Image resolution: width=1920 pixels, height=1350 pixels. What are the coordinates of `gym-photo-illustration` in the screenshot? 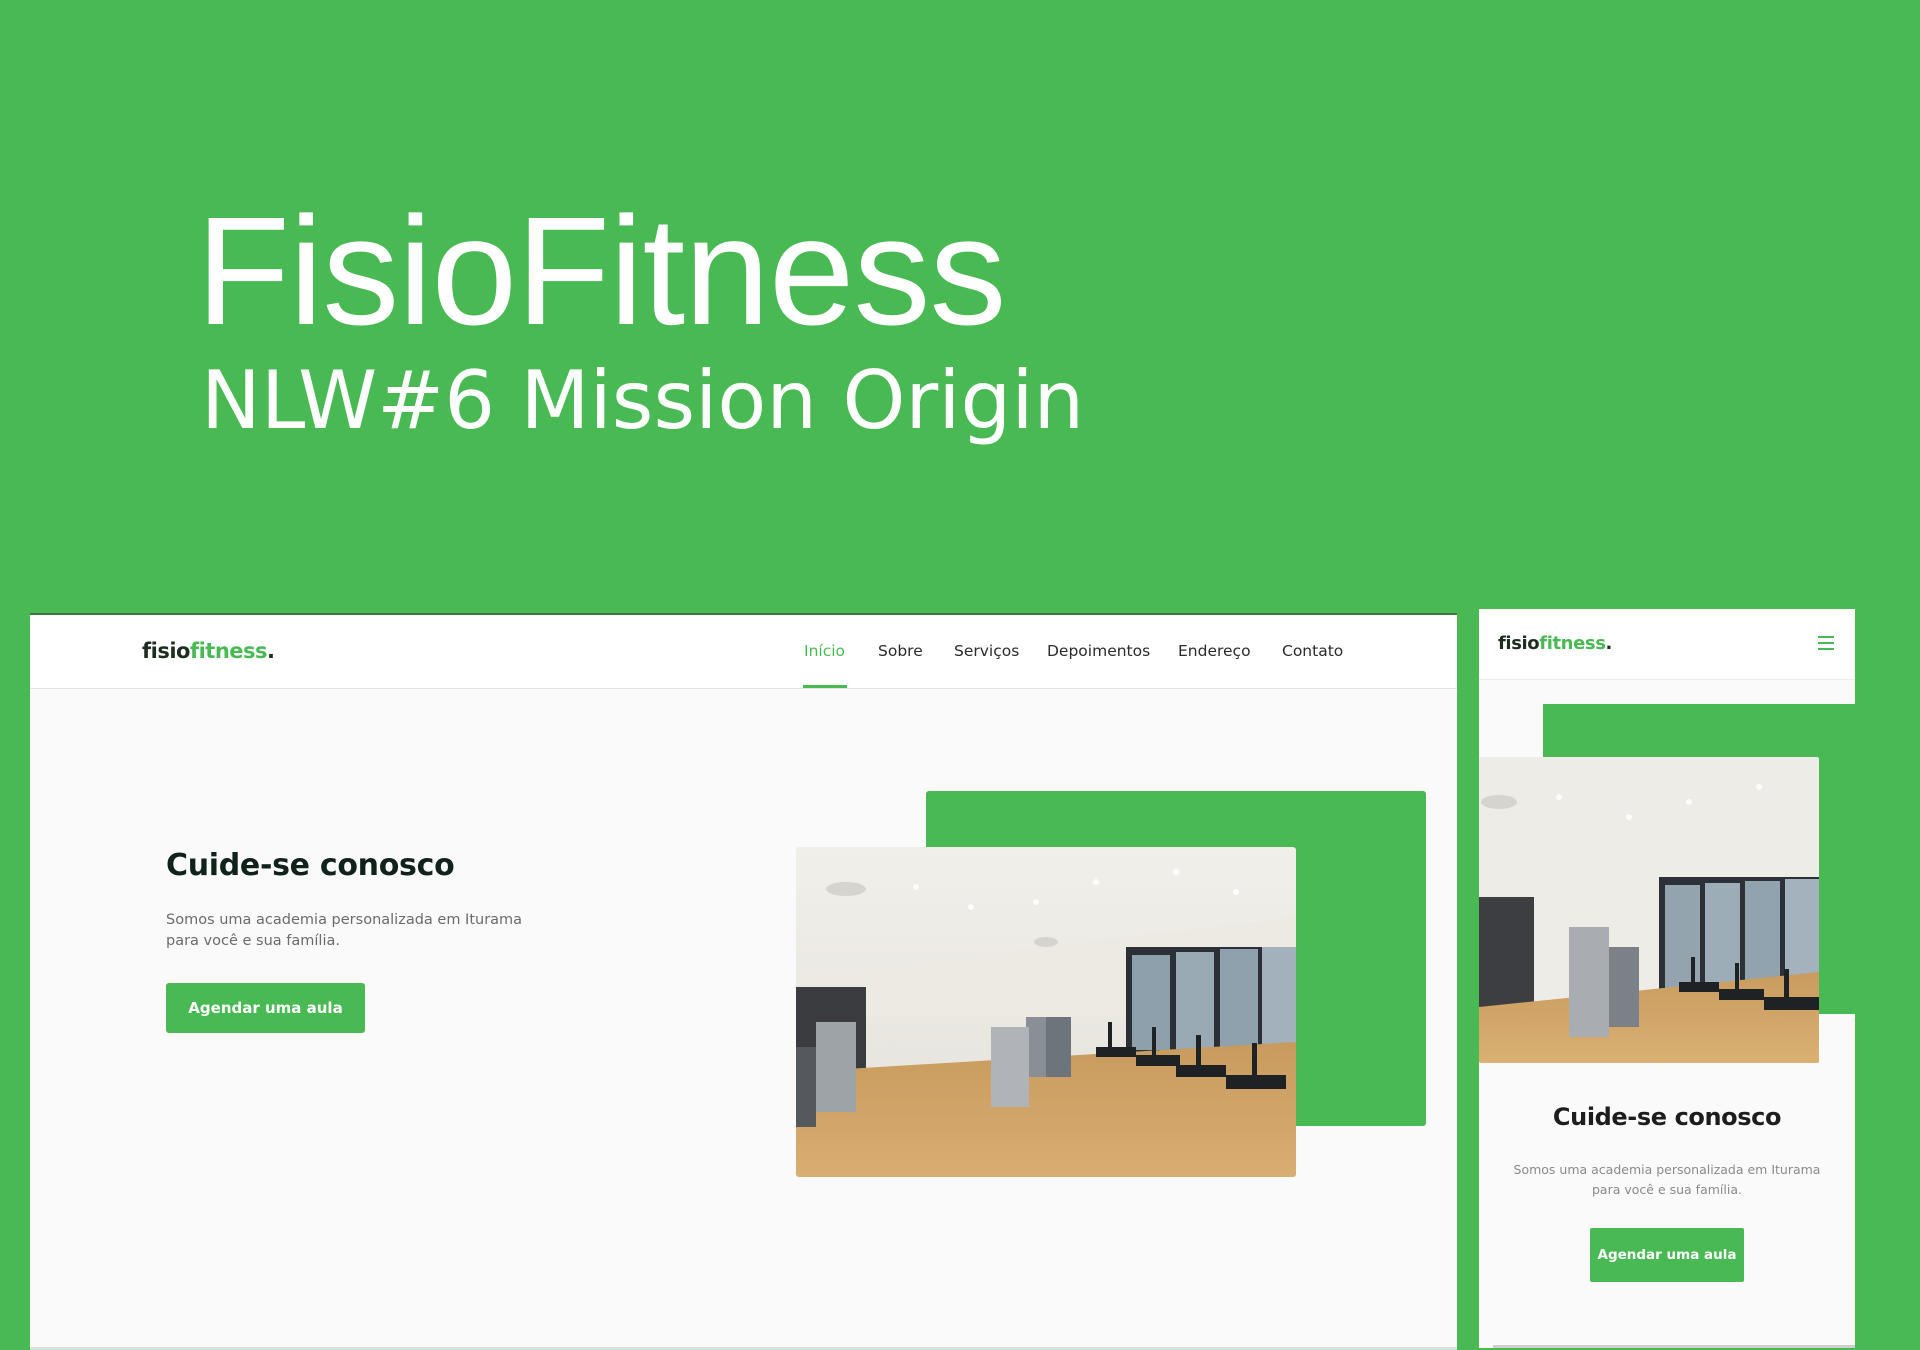 It's located at (1046, 1012).